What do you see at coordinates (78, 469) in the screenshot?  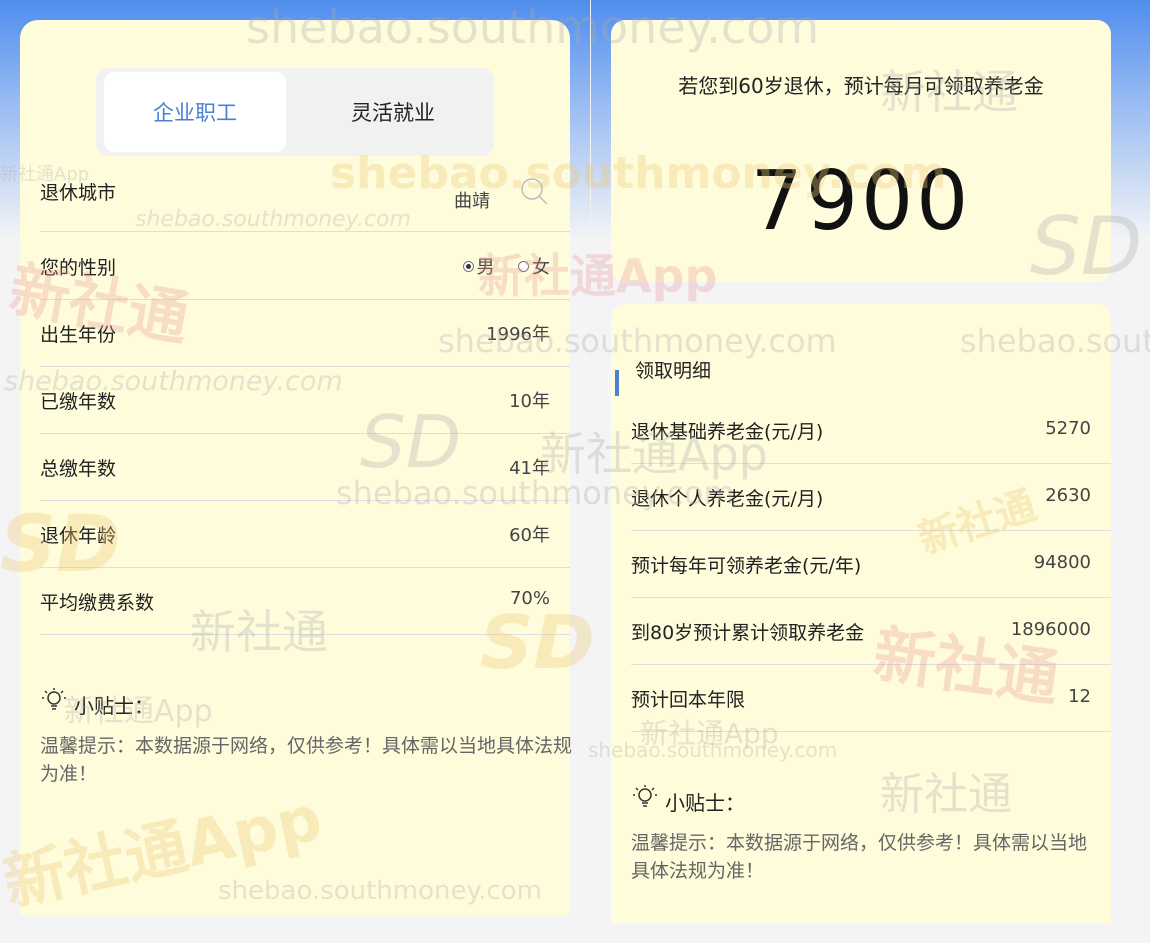 I see `total-years-label: 总缴年数` at bounding box center [78, 469].